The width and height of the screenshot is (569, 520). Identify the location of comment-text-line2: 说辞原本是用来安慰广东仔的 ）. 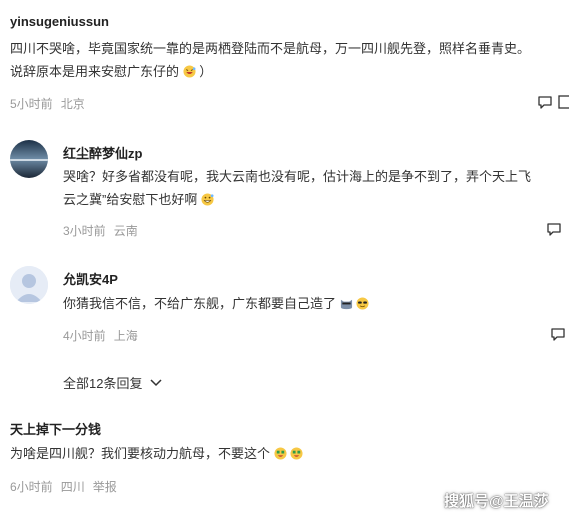
(111, 72).